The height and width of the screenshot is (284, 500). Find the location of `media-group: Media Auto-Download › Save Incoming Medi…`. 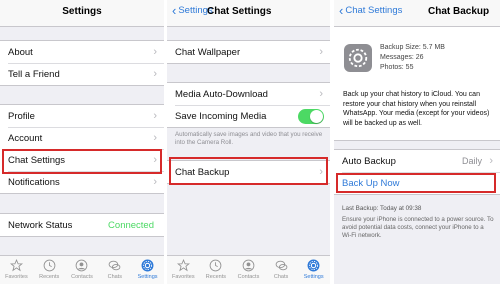

media-group: Media Auto-Download › Save Incoming Medi… is located at coordinates (248, 105).